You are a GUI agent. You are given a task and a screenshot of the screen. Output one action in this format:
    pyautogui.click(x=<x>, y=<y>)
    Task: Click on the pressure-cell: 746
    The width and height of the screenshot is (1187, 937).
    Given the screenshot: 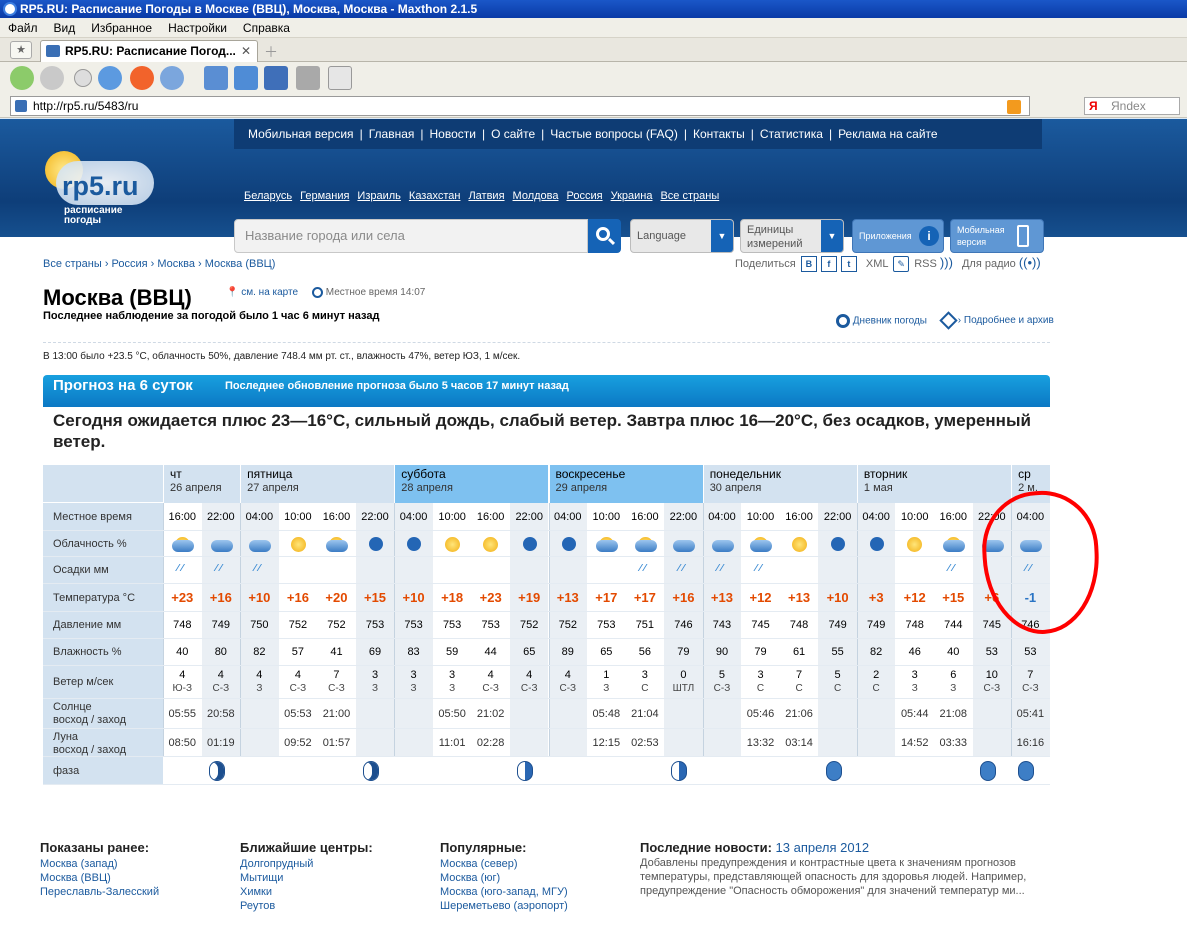 What is the action you would take?
    pyautogui.click(x=683, y=625)
    